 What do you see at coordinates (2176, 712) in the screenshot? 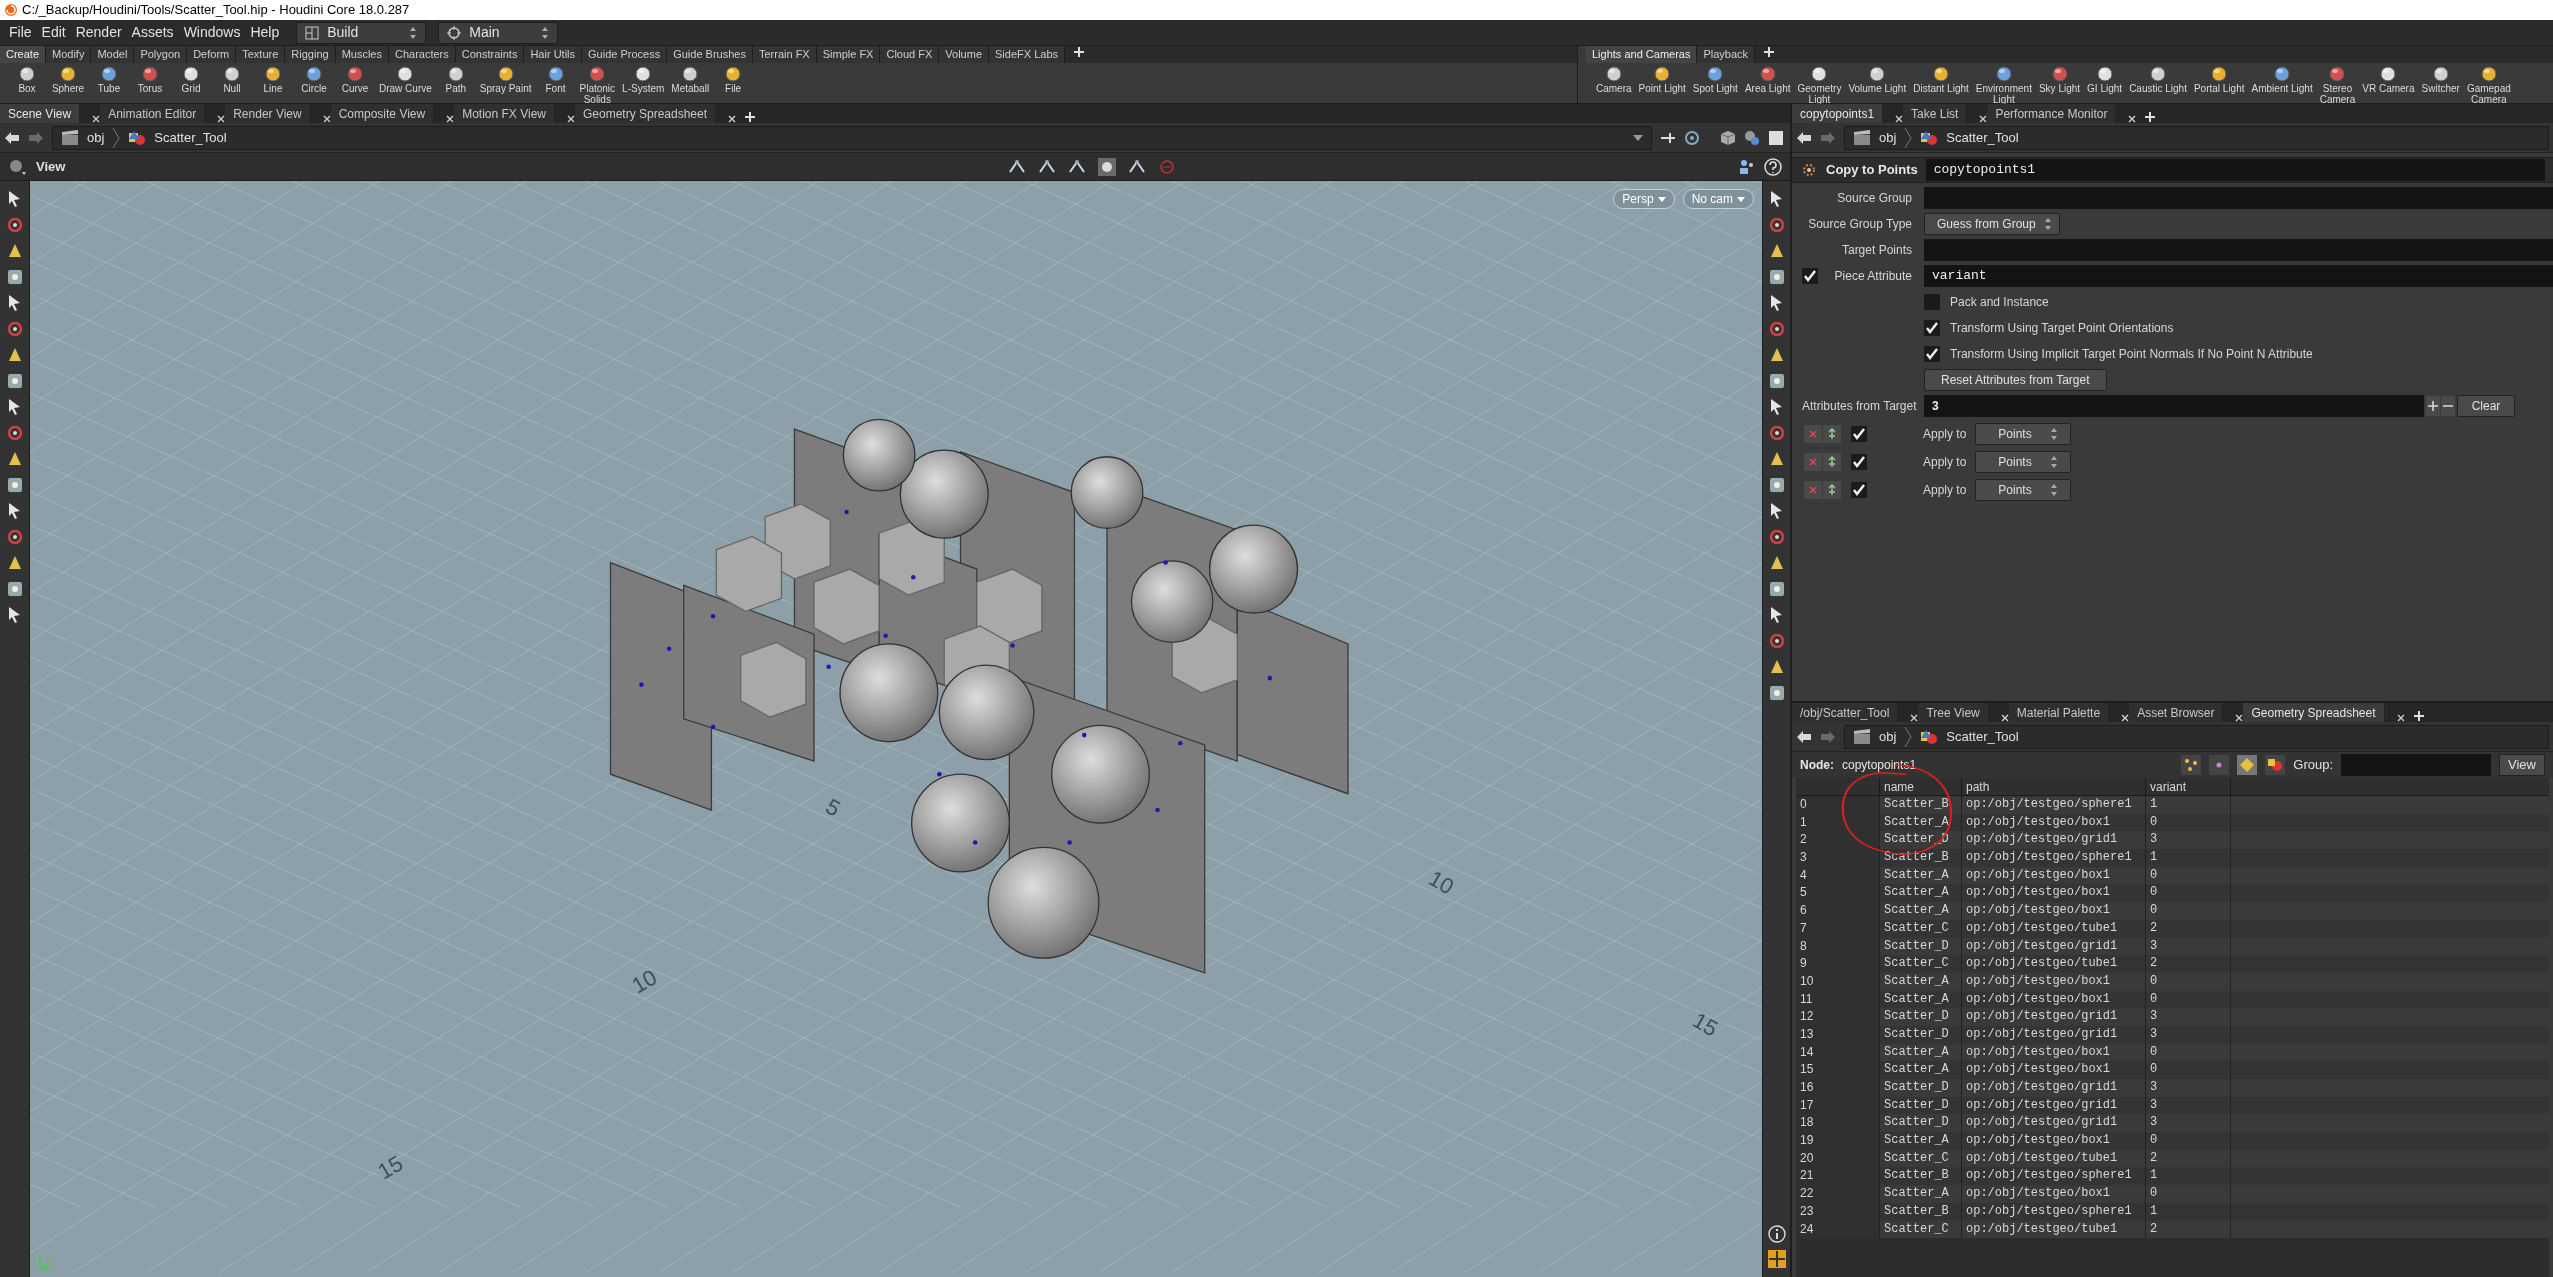
I see `pane-tab: Asset Browser` at bounding box center [2176, 712].